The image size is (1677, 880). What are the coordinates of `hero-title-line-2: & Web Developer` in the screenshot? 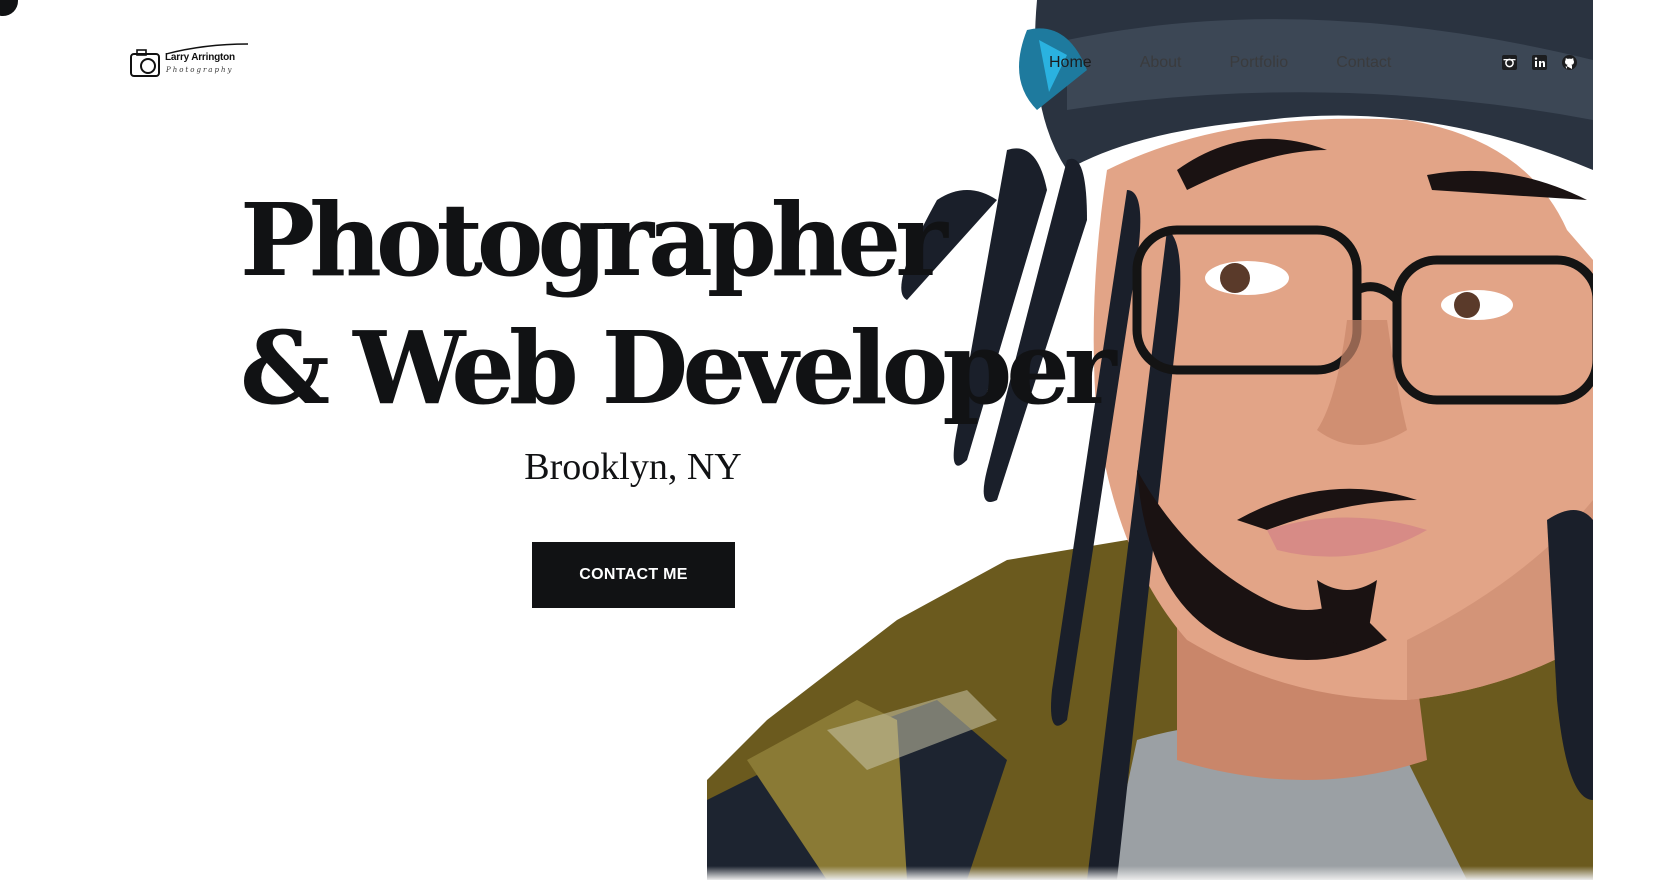 It's located at (678, 368).